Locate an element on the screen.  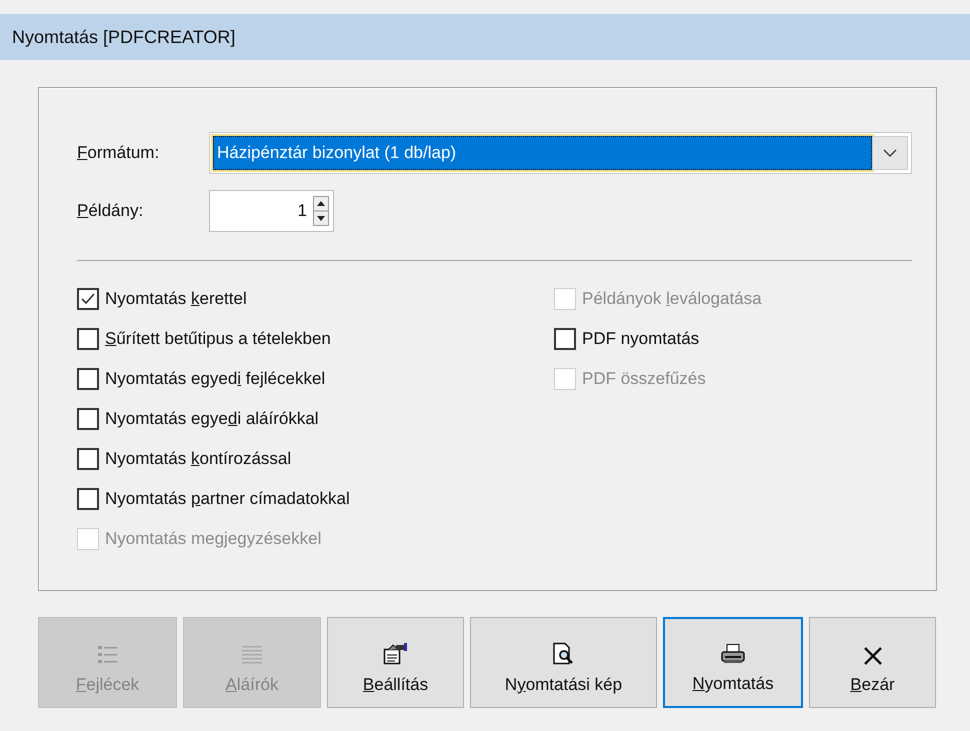
close-icon is located at coordinates (872, 656).